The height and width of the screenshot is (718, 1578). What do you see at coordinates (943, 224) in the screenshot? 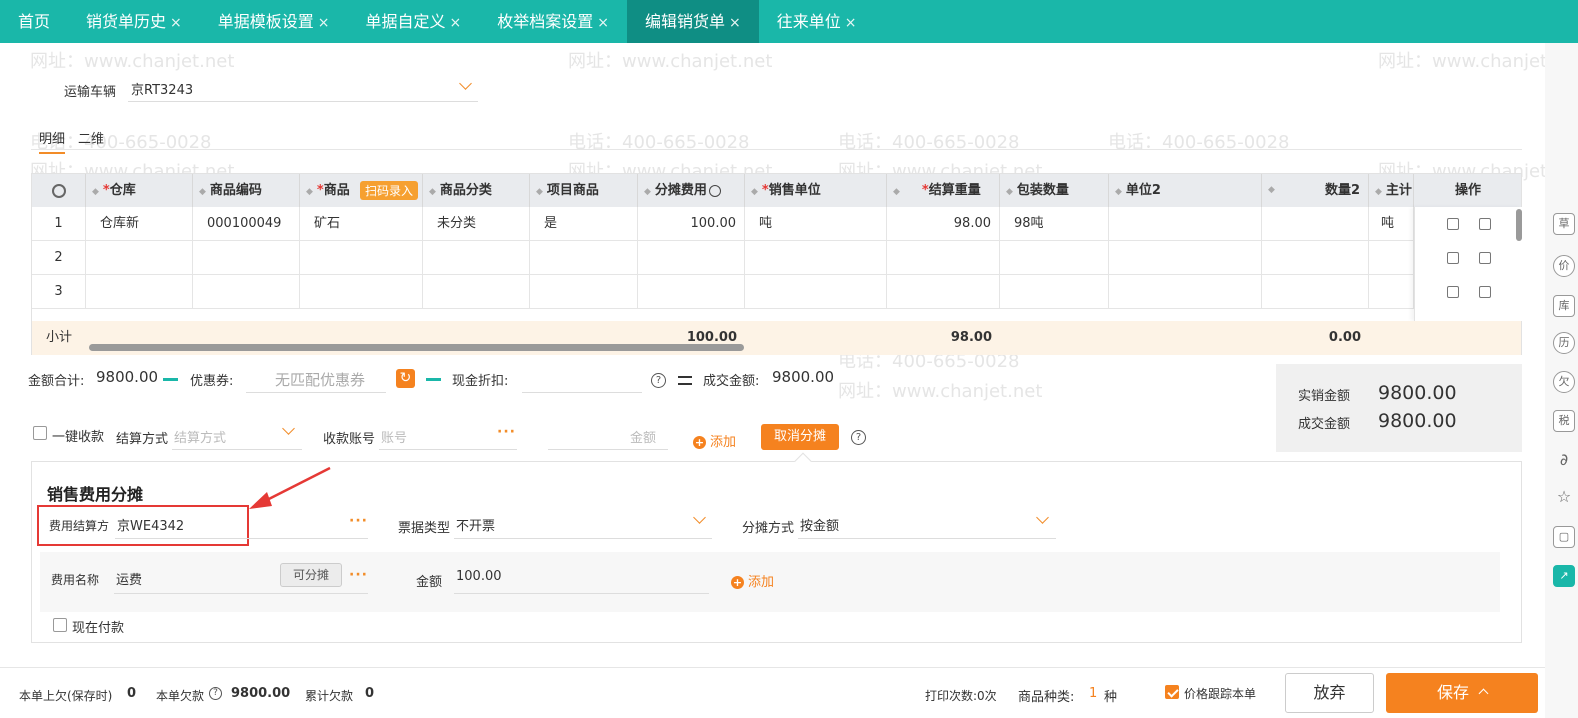
I see `cell-weight: 98.00` at bounding box center [943, 224].